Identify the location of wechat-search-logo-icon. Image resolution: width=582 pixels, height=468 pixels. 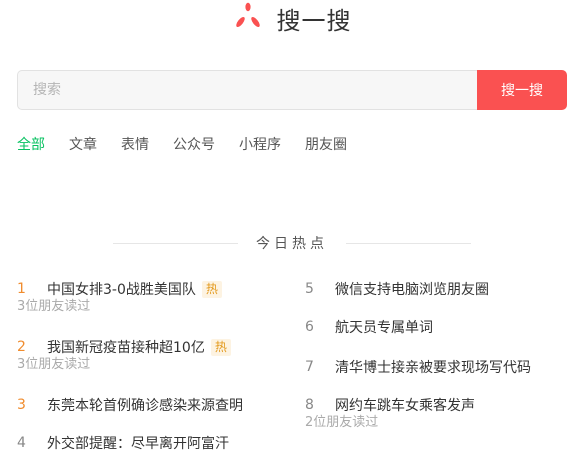
(247, 14).